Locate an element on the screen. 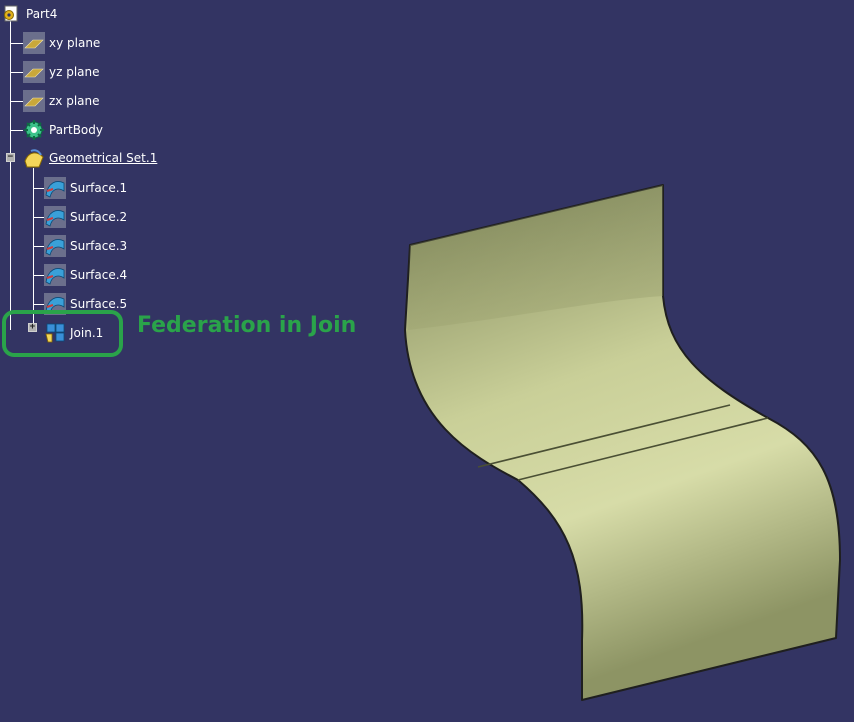  tree-label: Part4 is located at coordinates (42, 14).